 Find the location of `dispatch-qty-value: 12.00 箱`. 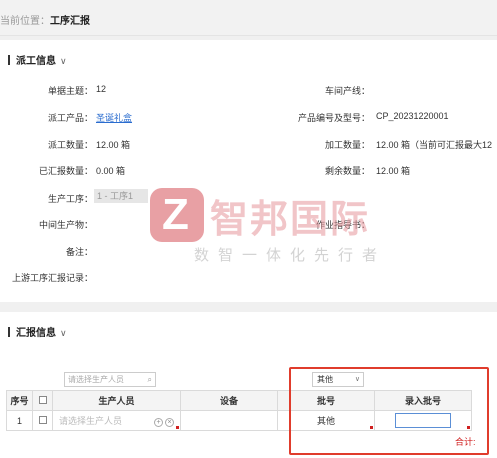

dispatch-qty-value: 12.00 箱 is located at coordinates (113, 145).